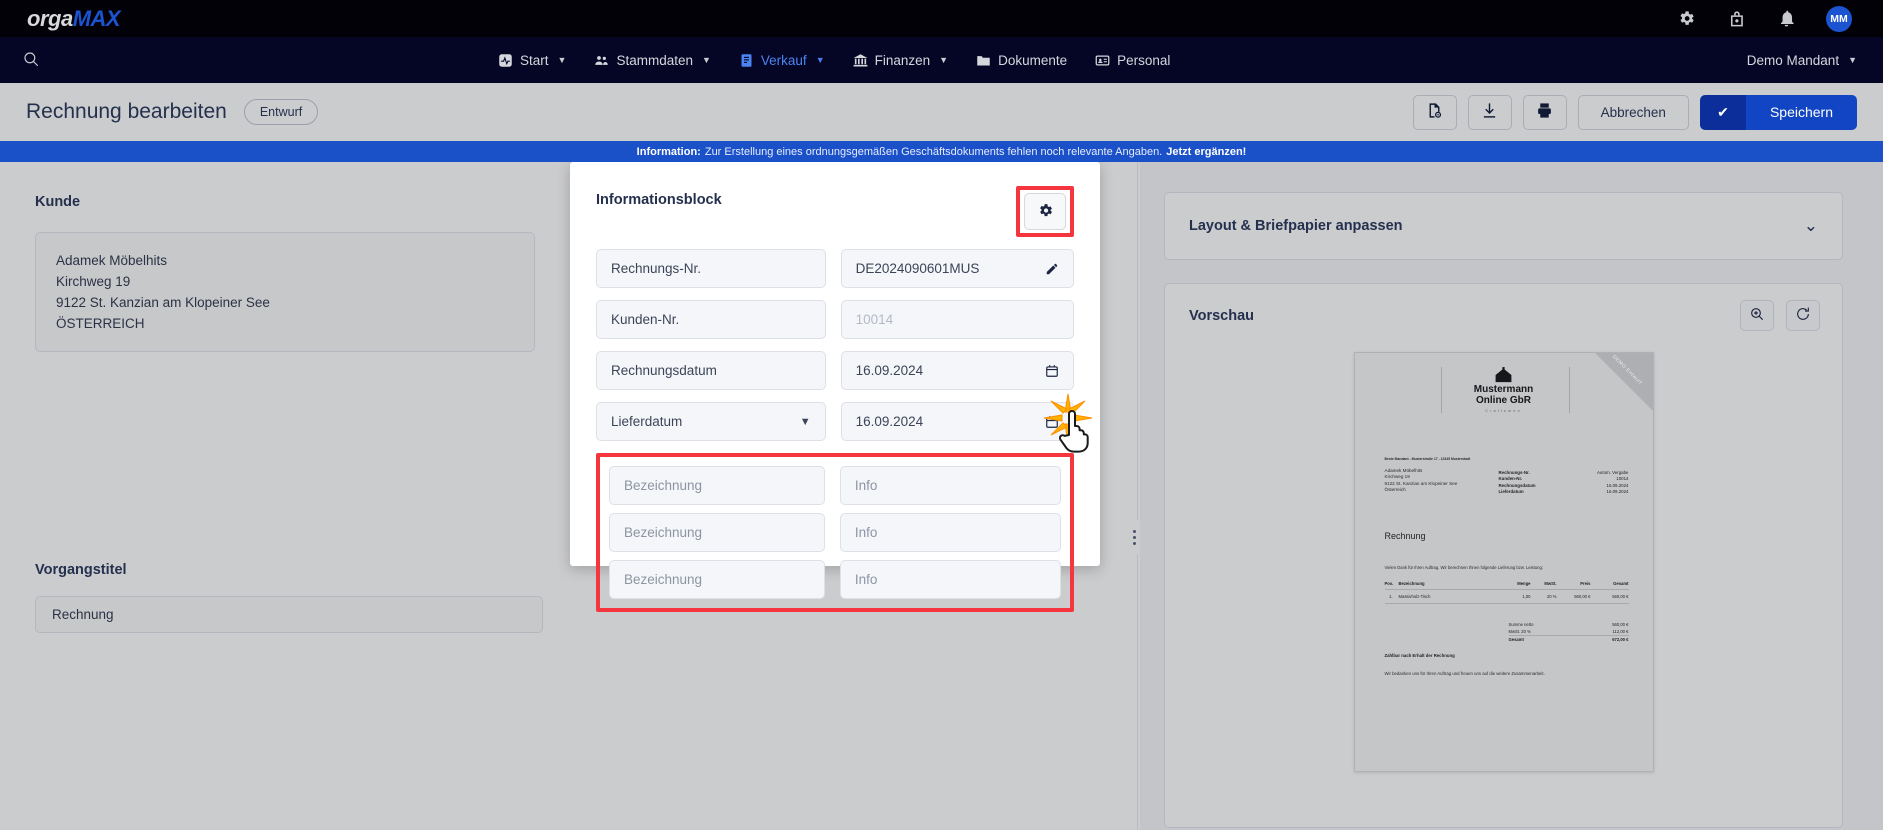  I want to click on pencil-icon, so click(1052, 269).